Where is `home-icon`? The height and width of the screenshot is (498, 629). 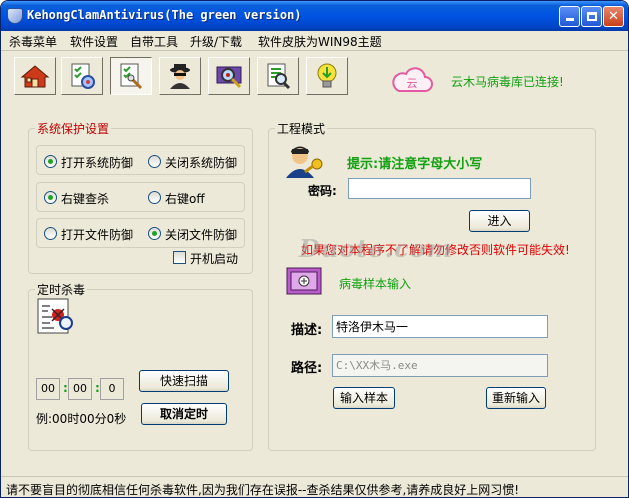 home-icon is located at coordinates (35, 76).